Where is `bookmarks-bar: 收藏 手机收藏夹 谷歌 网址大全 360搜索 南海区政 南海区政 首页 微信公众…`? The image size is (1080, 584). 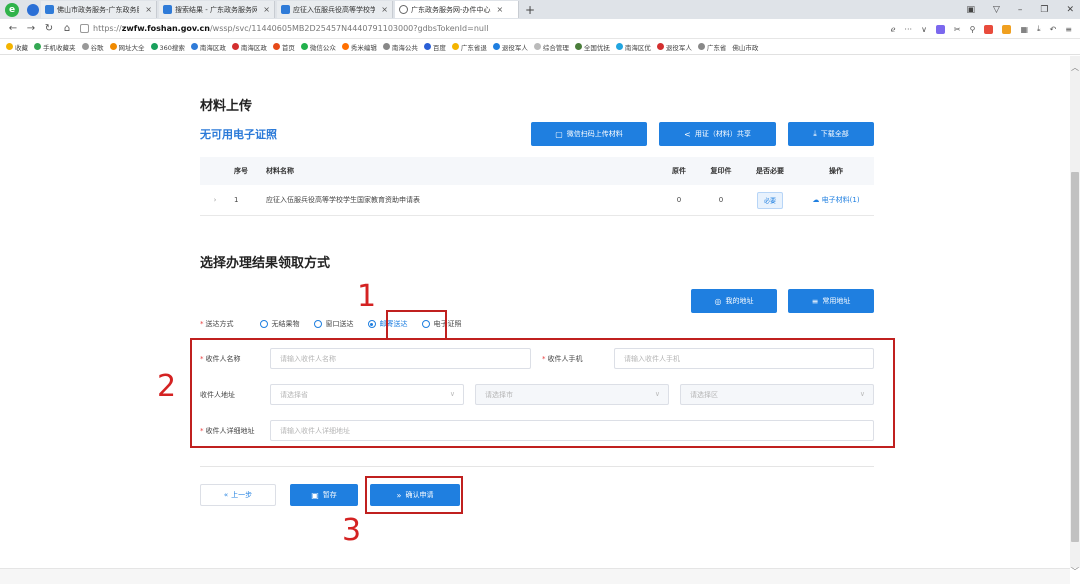 bookmarks-bar: 收藏 手机收藏夹 谷歌 网址大全 360搜索 南海区政 南海区政 首页 微信公众… is located at coordinates (540, 47).